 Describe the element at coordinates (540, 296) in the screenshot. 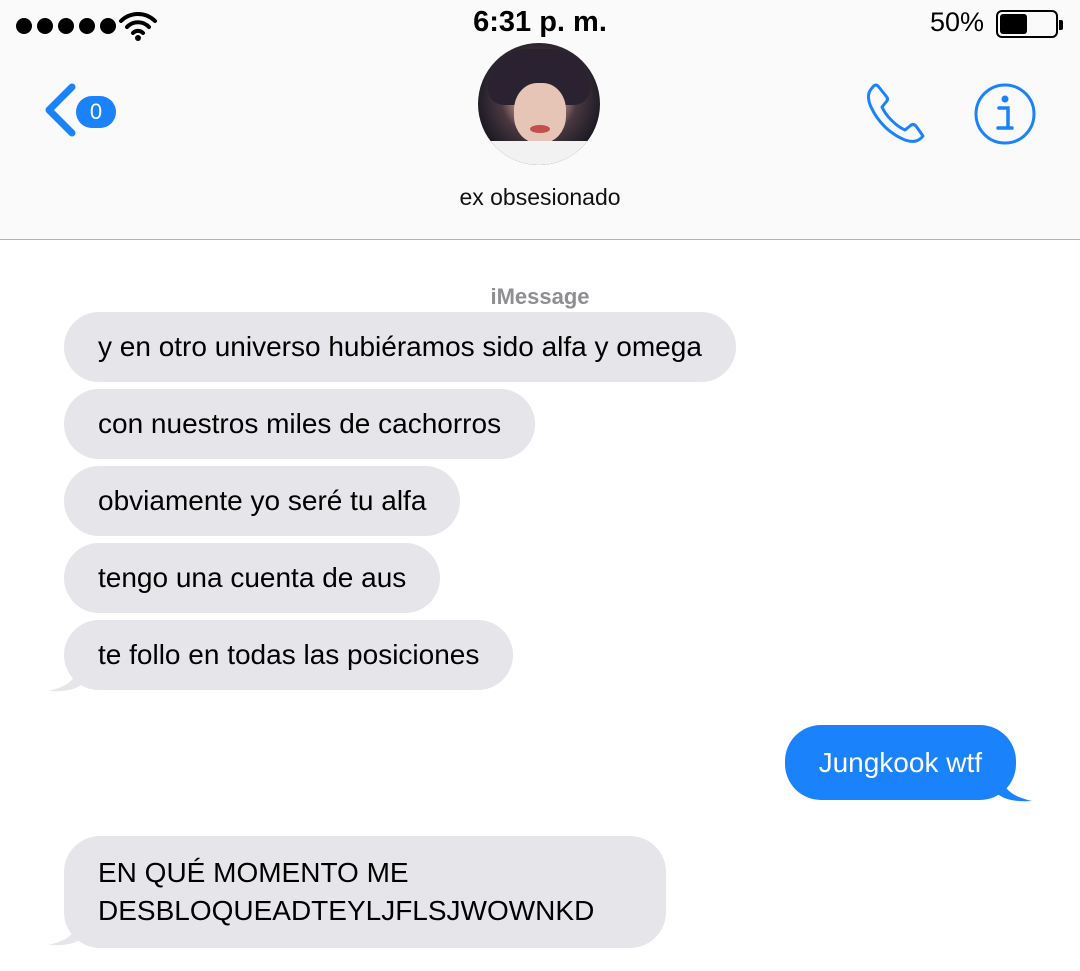

I see `service-label: iMessage` at that location.